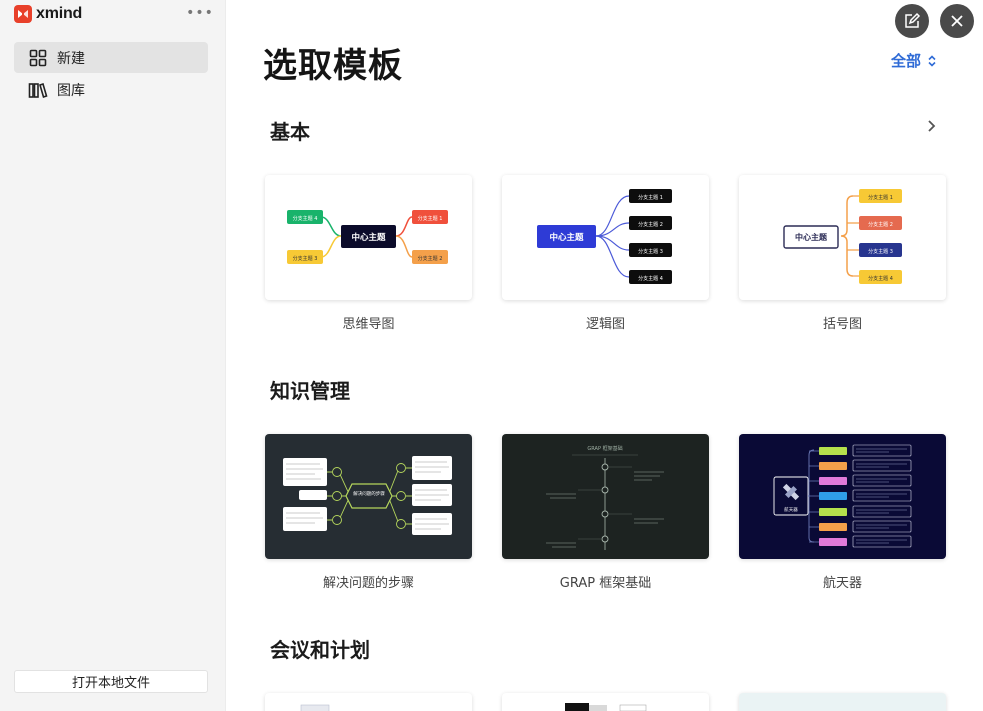 The width and height of the screenshot is (983, 711). I want to click on close-button, so click(957, 21).